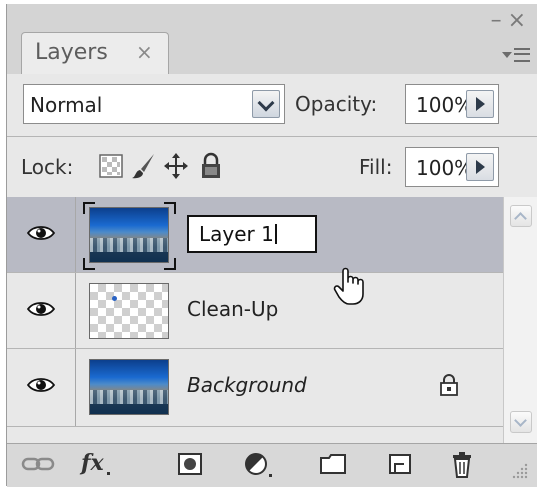 This screenshot has height=487, width=537. Describe the element at coordinates (445, 105) in the screenshot. I see `opacity-value: 100%` at that location.